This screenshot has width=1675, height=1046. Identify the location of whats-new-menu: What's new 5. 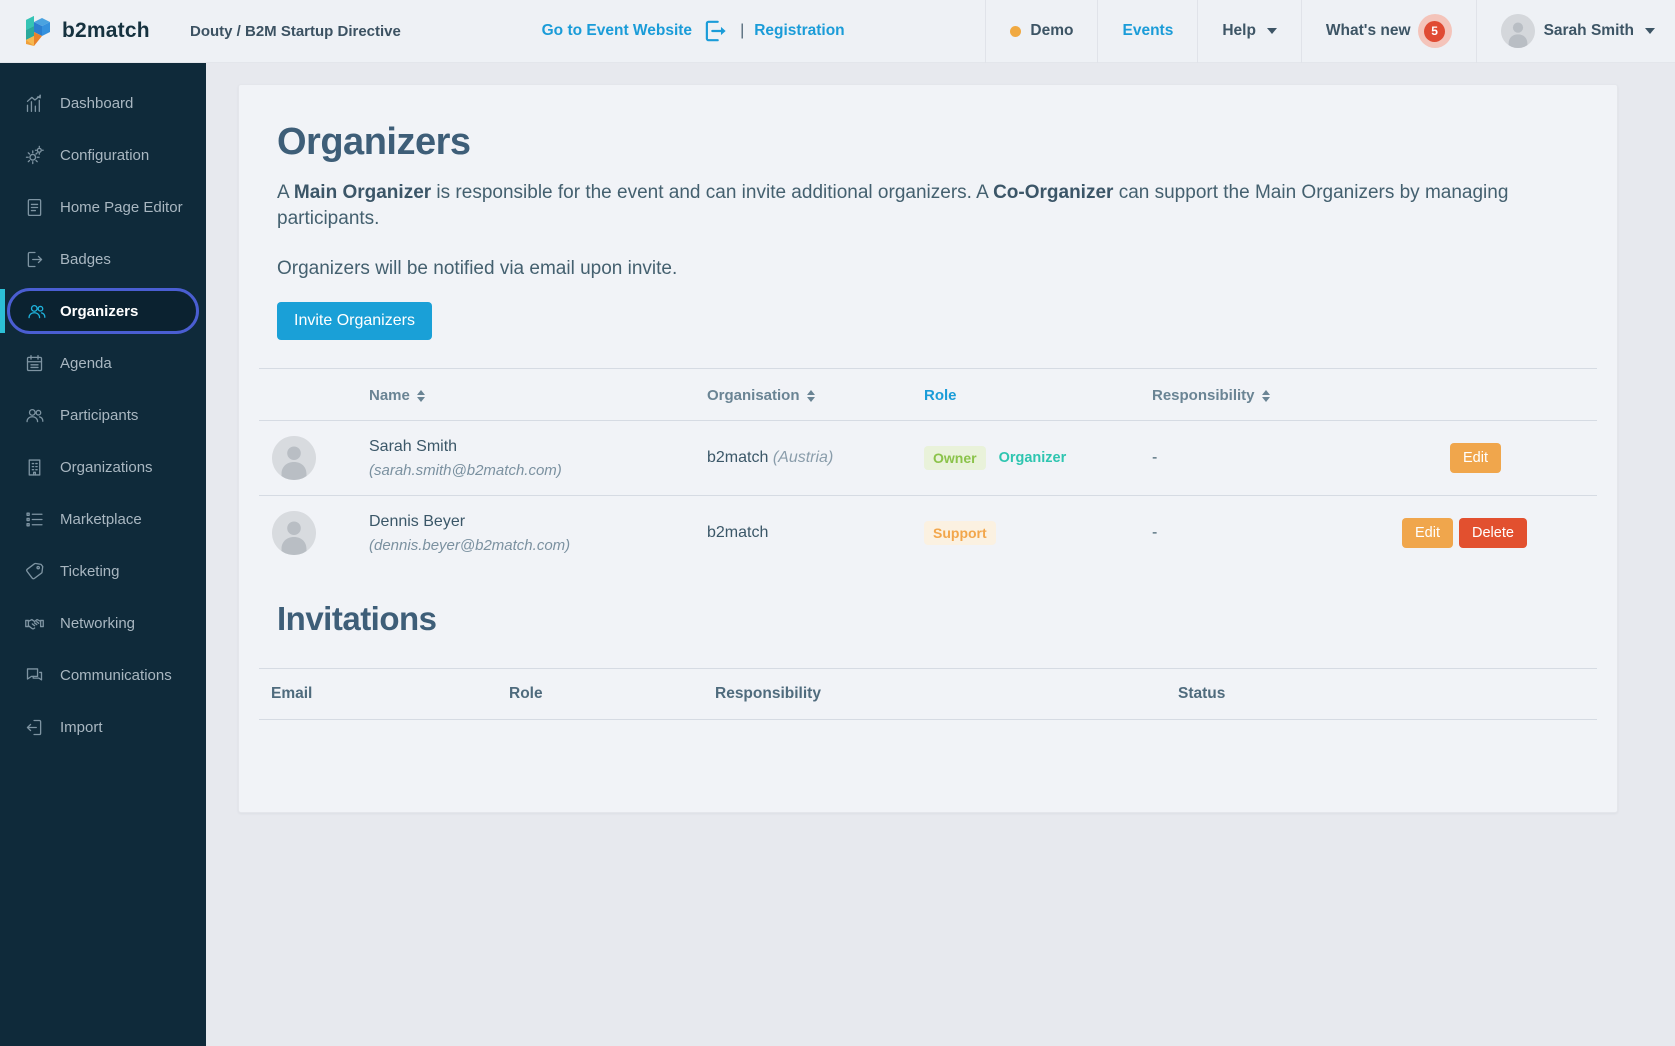
(1389, 31).